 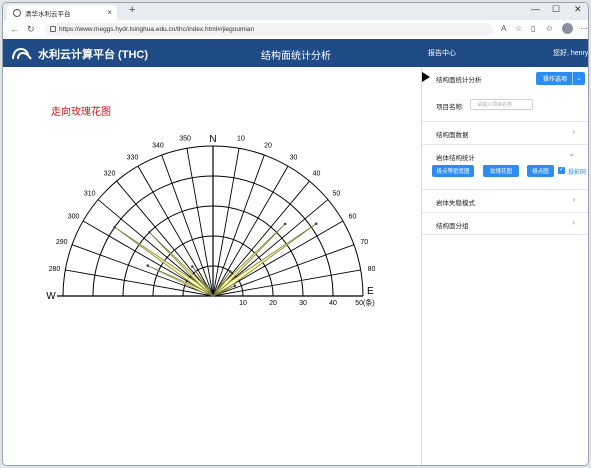 I want to click on operations-button: 操作选项 ⌄, so click(x=560, y=78).